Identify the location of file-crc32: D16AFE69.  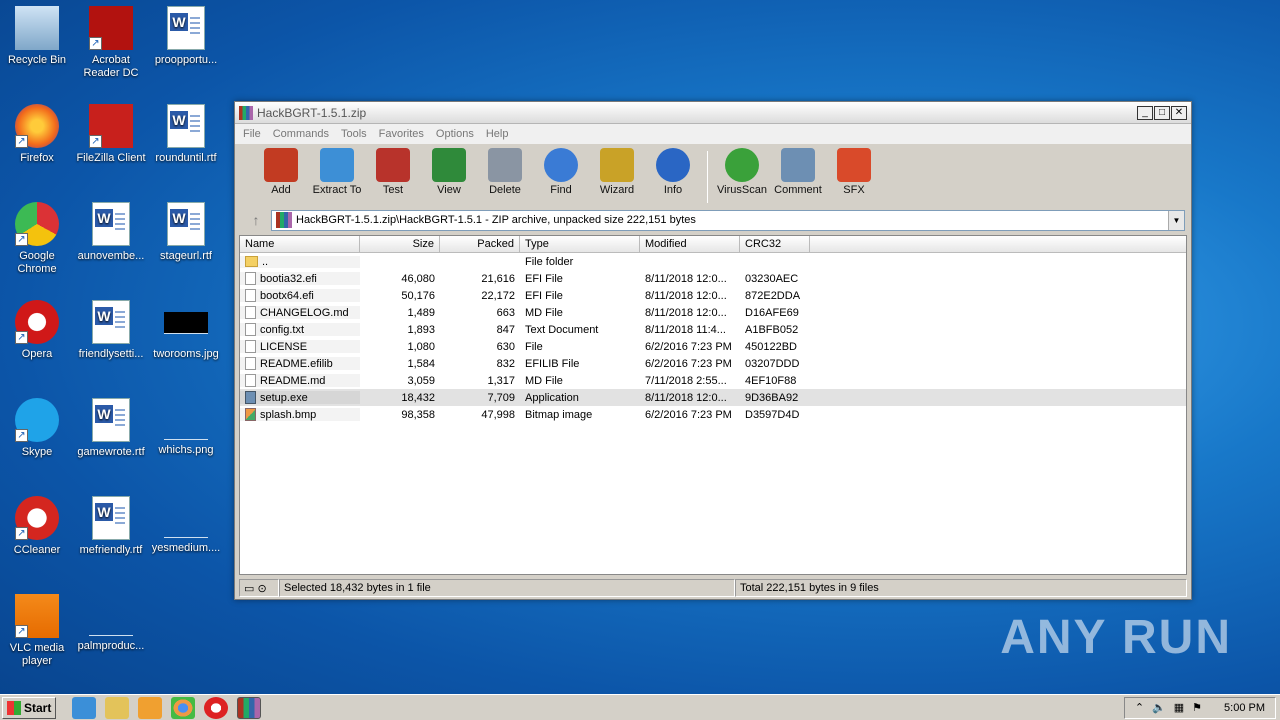
(772, 312).